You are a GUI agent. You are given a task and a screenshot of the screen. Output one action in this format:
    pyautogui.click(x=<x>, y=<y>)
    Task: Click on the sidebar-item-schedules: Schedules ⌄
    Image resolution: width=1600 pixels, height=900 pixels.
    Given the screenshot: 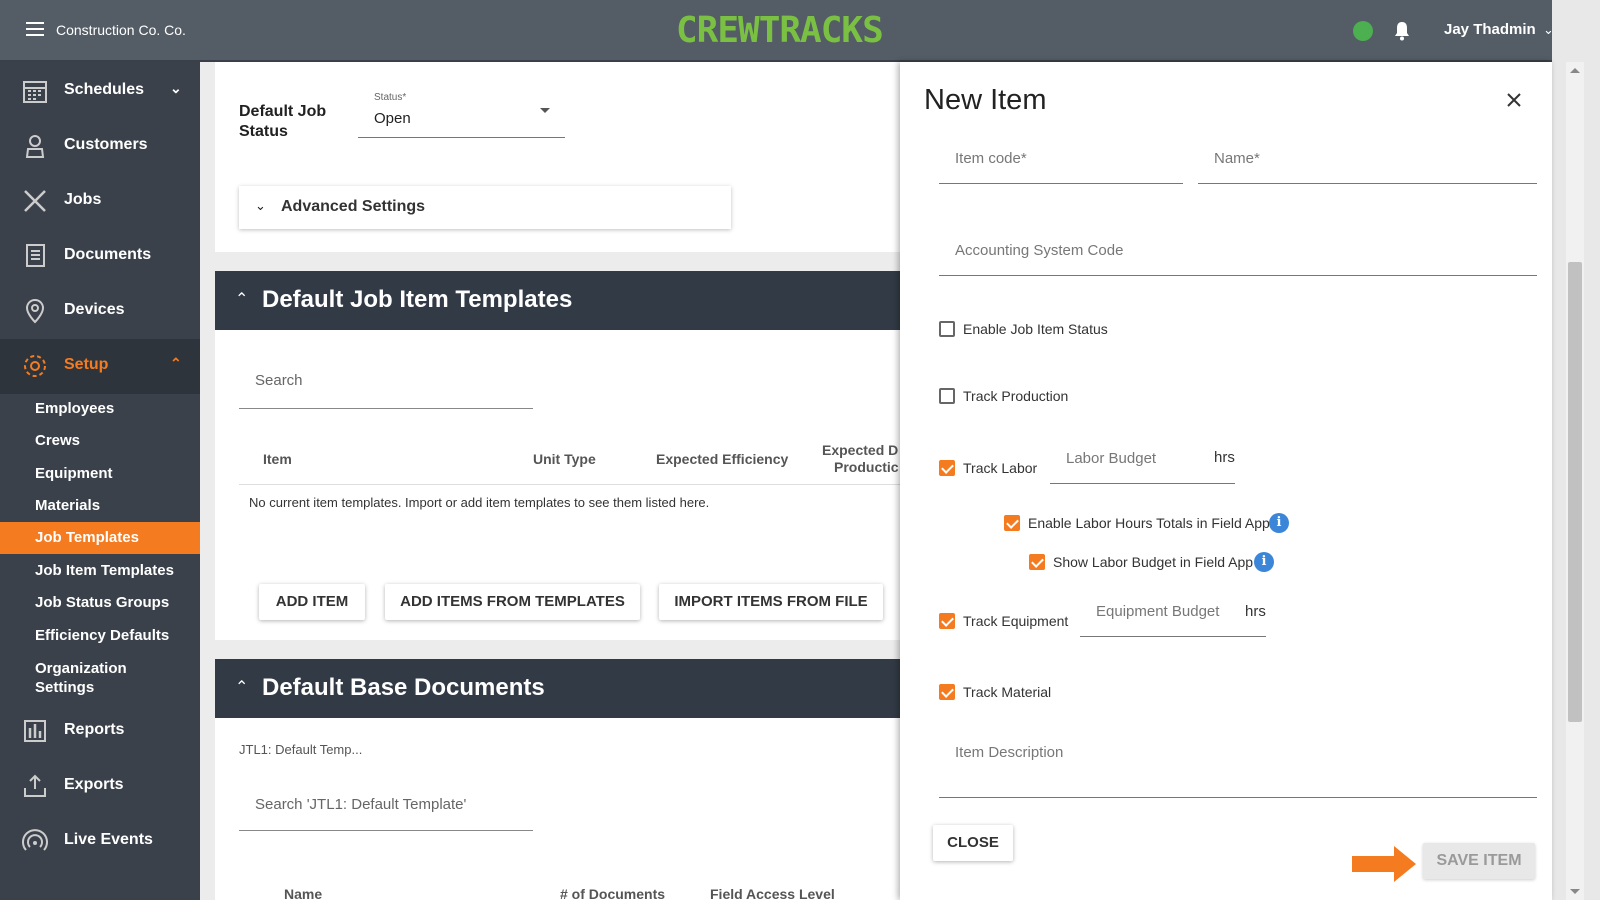 What is the action you would take?
    pyautogui.click(x=100, y=91)
    